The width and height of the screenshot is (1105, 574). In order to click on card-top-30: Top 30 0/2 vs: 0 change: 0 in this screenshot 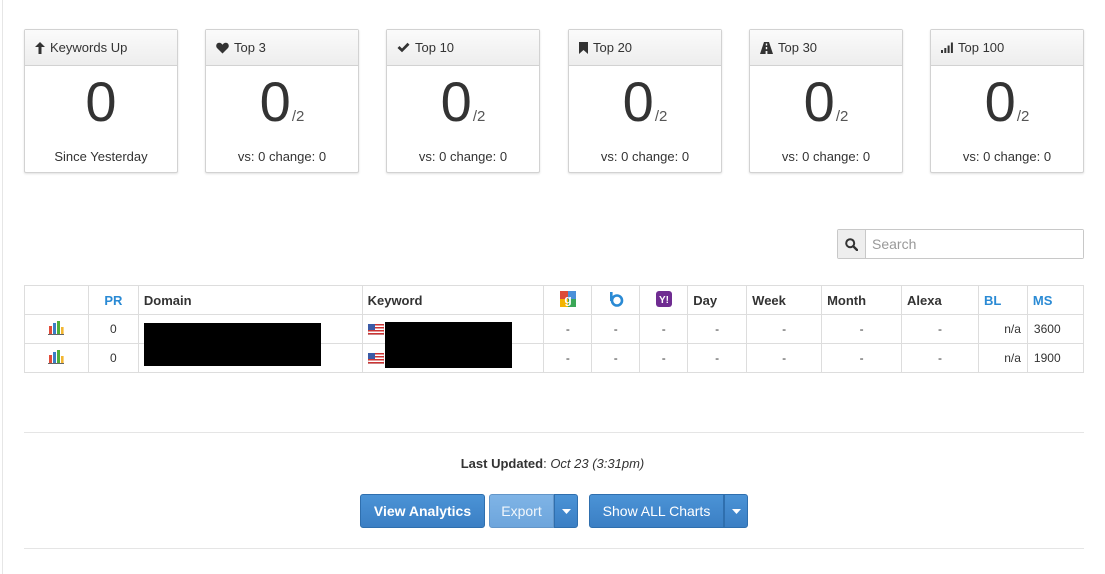, I will do `click(826, 101)`.